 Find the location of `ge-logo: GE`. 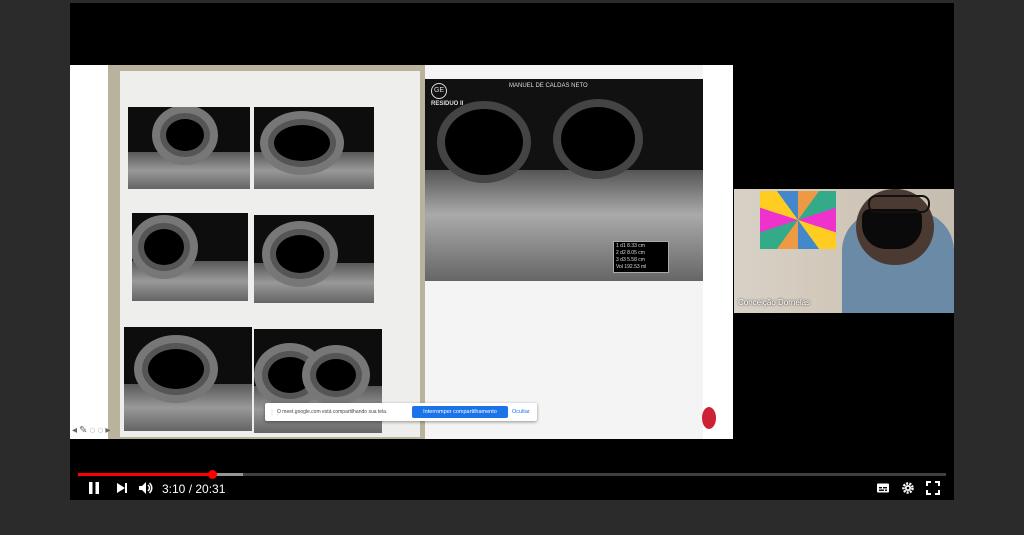

ge-logo: GE is located at coordinates (439, 91).